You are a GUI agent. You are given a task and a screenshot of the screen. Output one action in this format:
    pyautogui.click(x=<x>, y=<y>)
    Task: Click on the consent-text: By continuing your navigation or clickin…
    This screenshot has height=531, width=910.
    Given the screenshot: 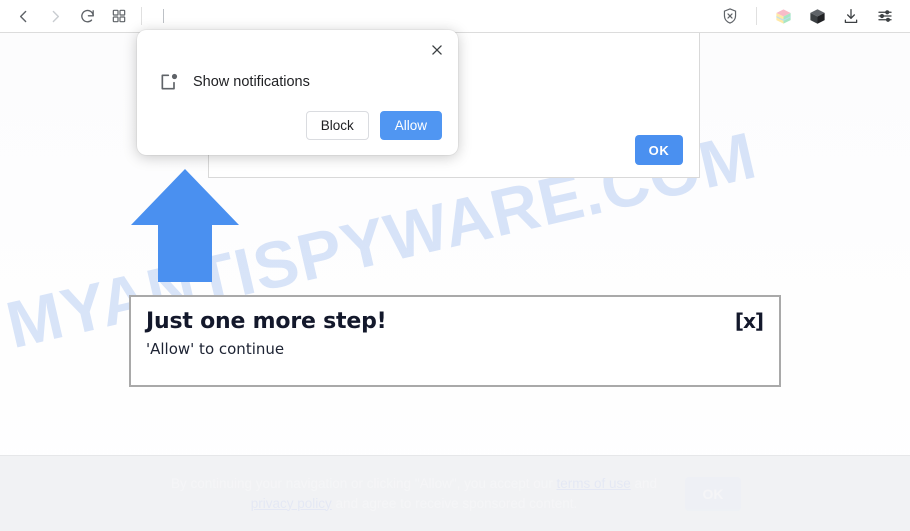 What is the action you would take?
    pyautogui.click(x=414, y=493)
    